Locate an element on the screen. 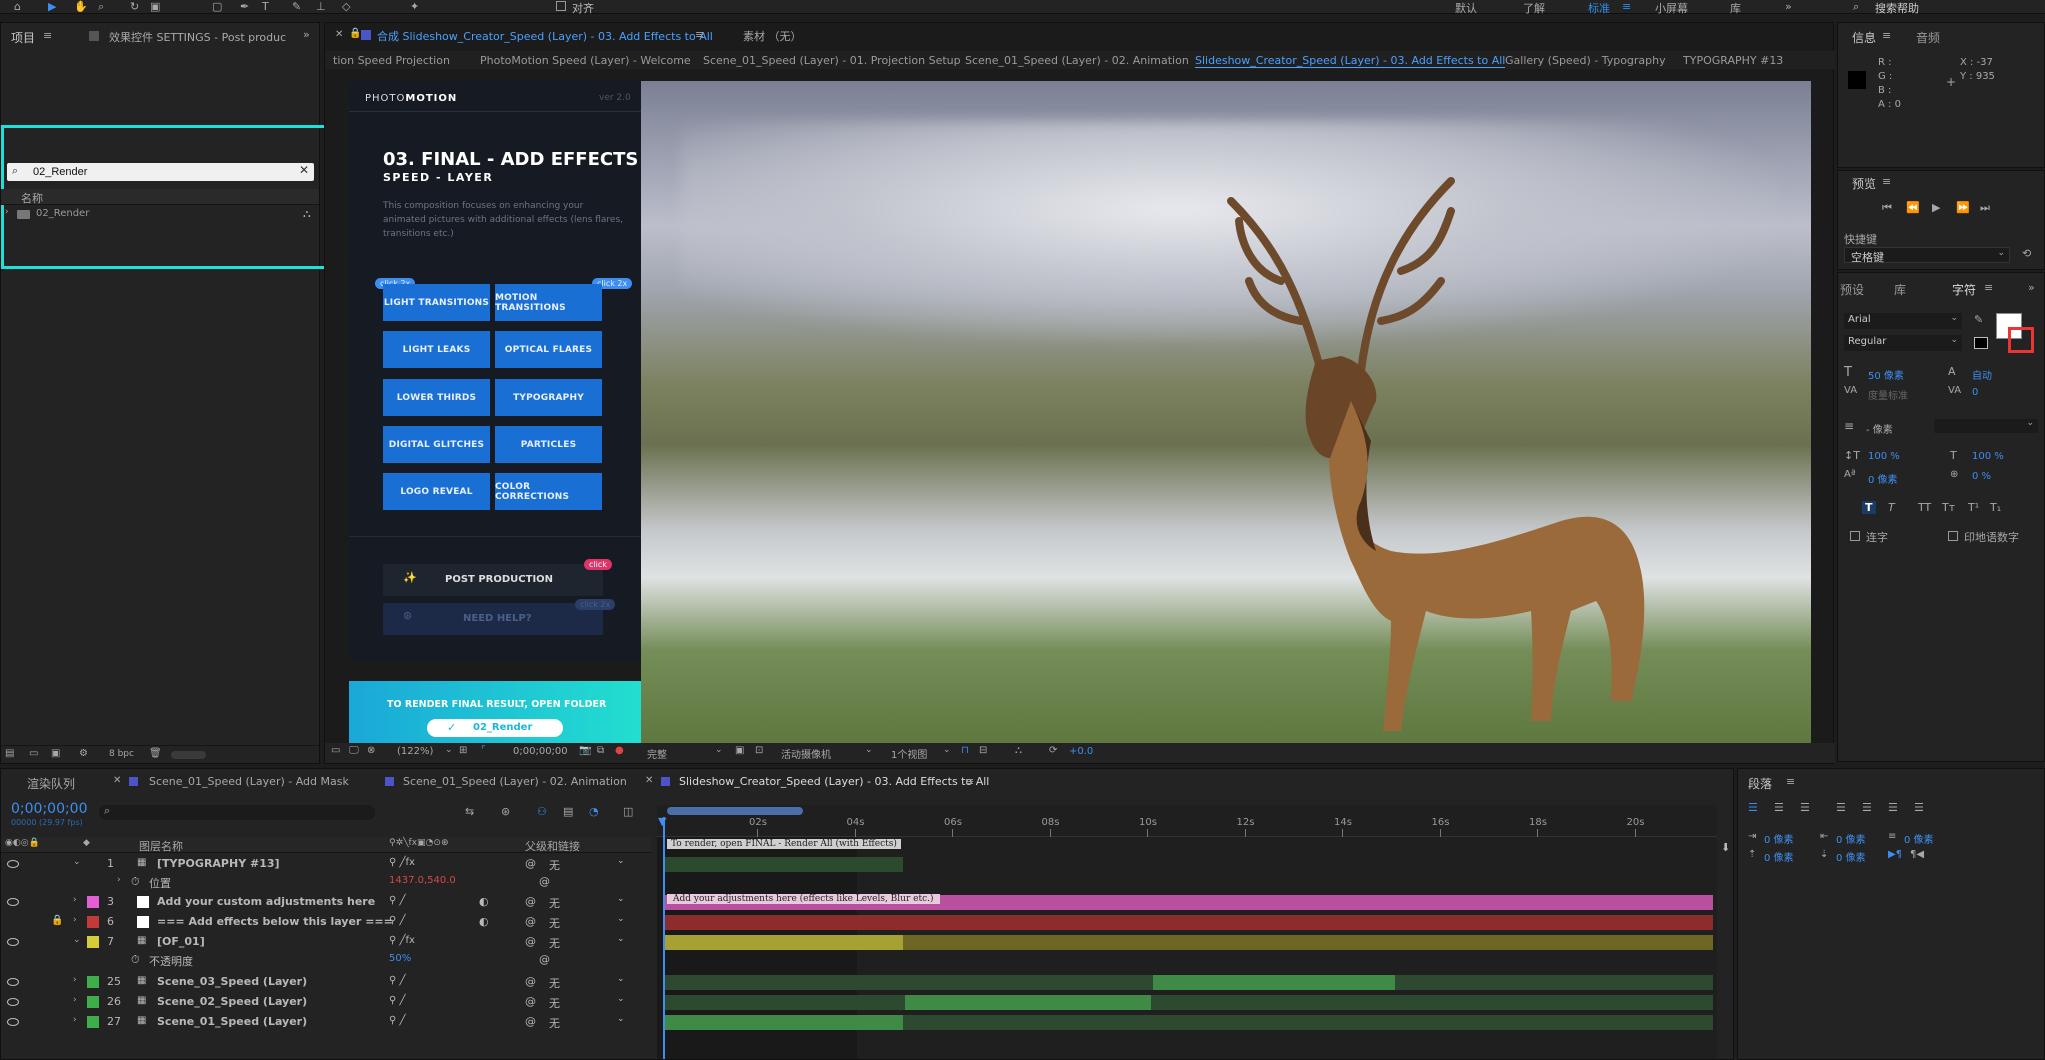 The width and height of the screenshot is (2045, 1060). ligatures-checkbox is located at coordinates (1855, 536).